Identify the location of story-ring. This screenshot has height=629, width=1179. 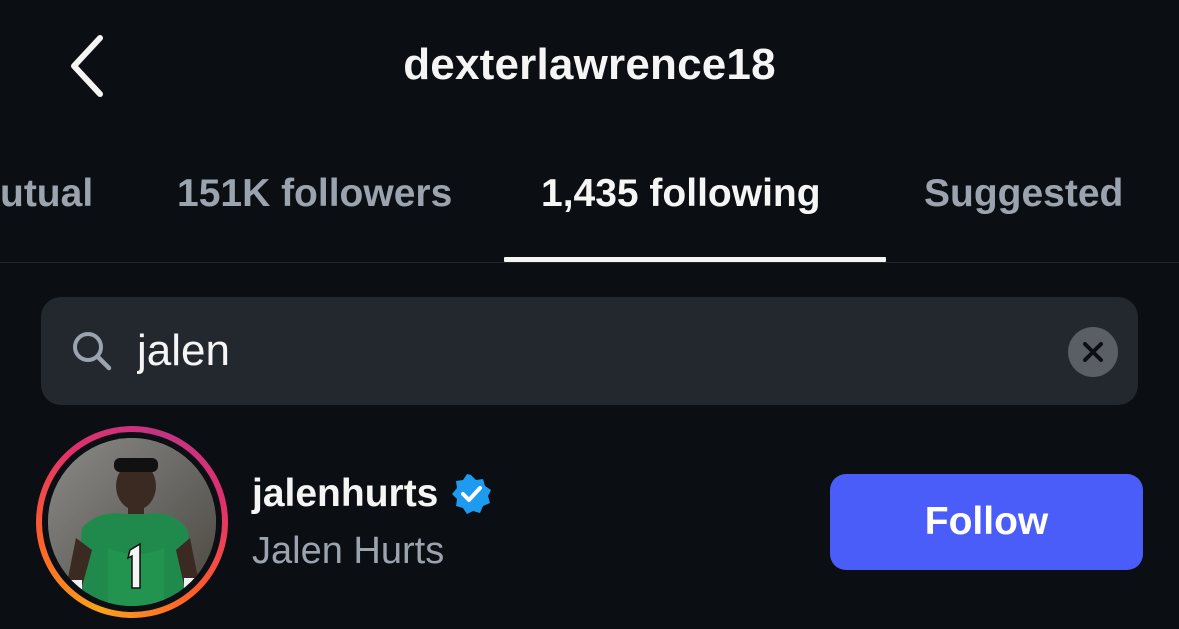
(132, 522).